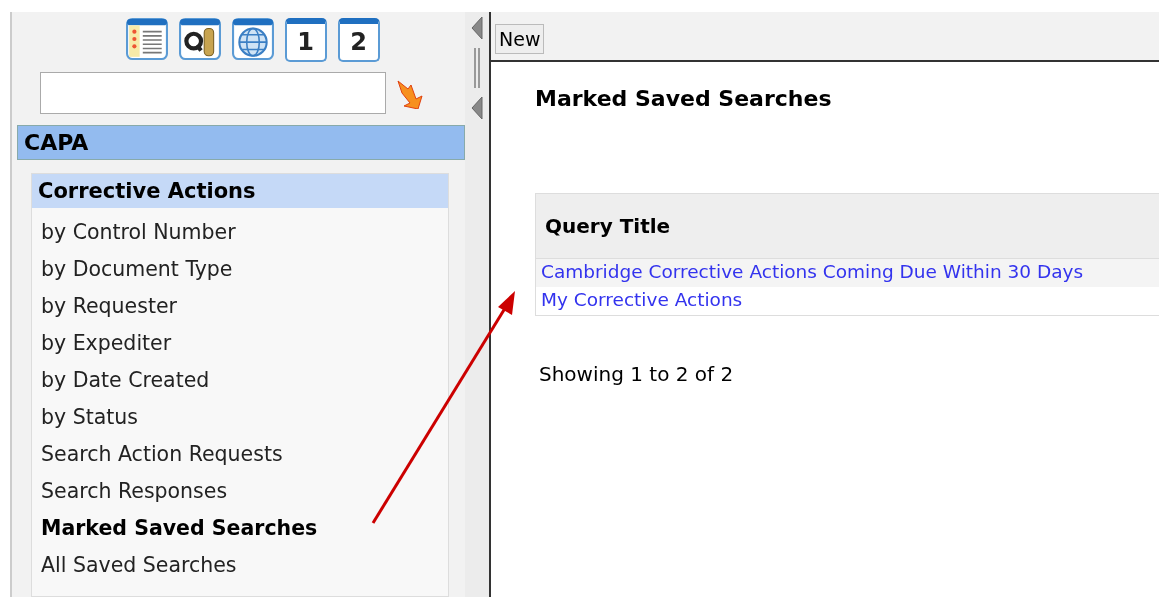 Image resolution: width=1159 pixels, height=597 pixels. What do you see at coordinates (252, 39) in the screenshot?
I see `globe-icon` at bounding box center [252, 39].